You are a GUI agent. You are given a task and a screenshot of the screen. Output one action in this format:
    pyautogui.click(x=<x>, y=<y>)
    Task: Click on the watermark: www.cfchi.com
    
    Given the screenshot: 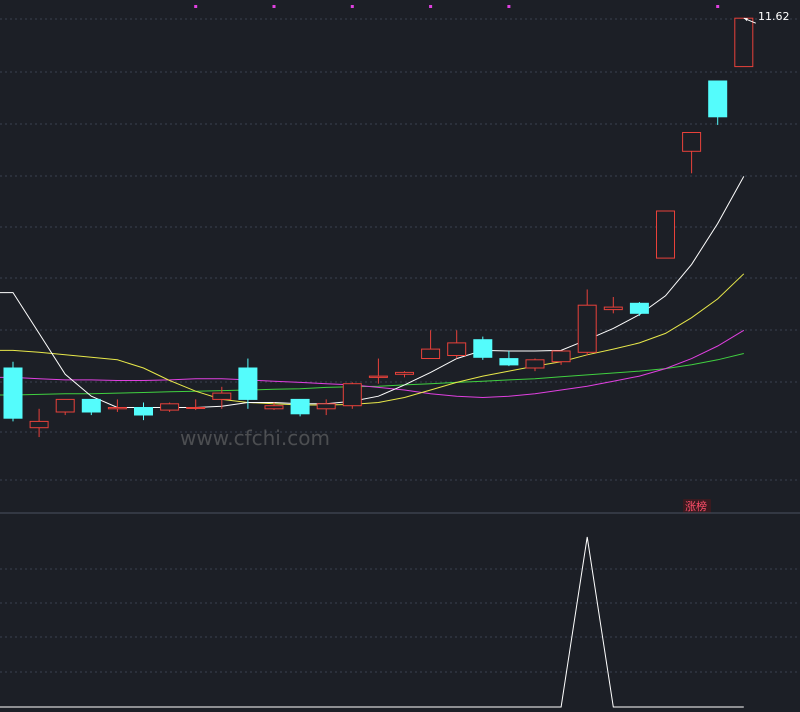 What is the action you would take?
    pyautogui.click(x=255, y=438)
    